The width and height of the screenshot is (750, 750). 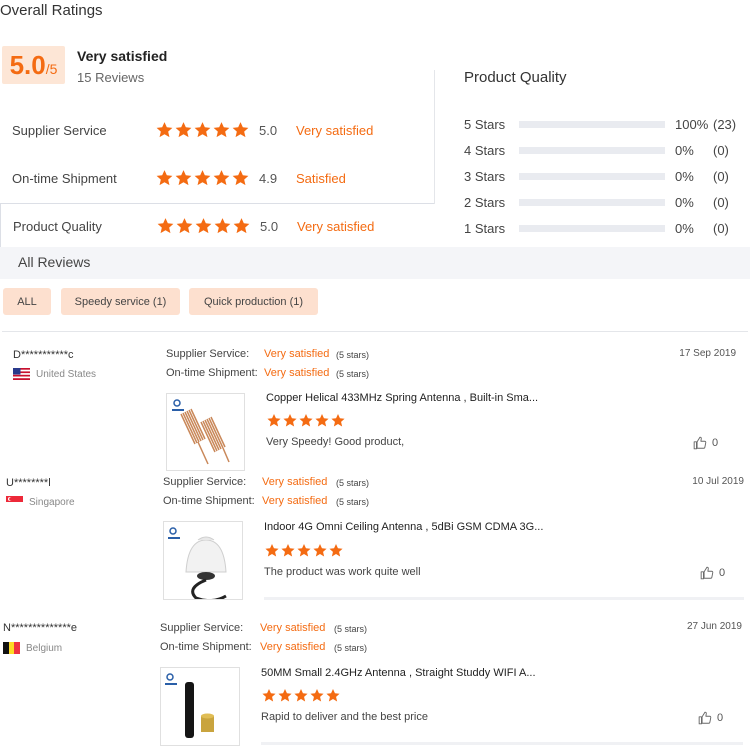 I want to click on rating-row-product-quality: Product Quality 5.0 Very satisfied, so click(x=217, y=226).